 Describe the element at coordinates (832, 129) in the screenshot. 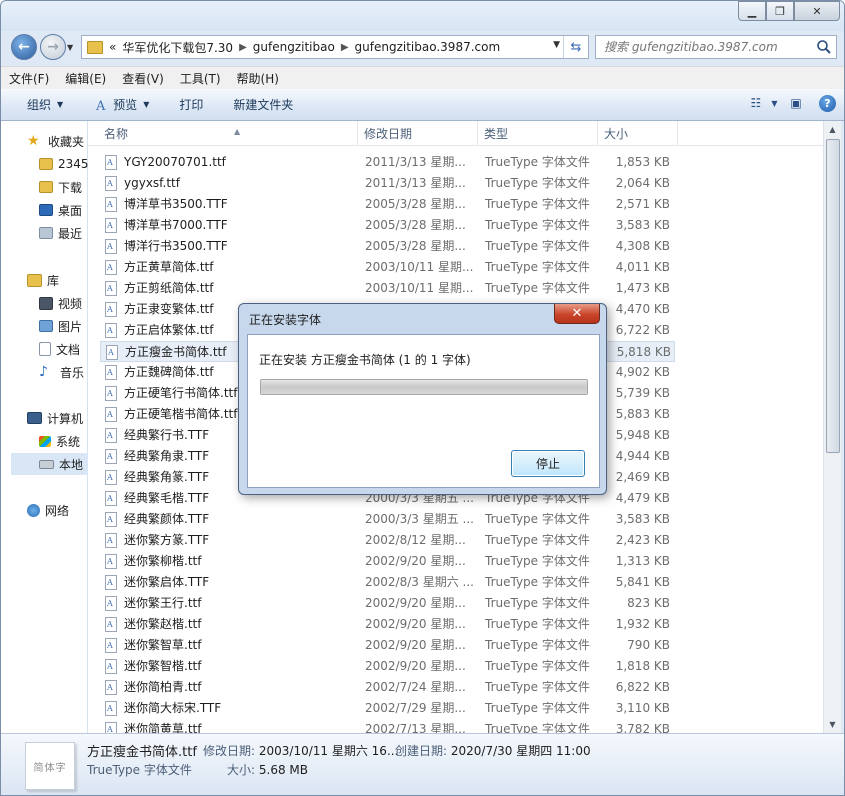

I see `scroll-up-icon: ▲` at that location.